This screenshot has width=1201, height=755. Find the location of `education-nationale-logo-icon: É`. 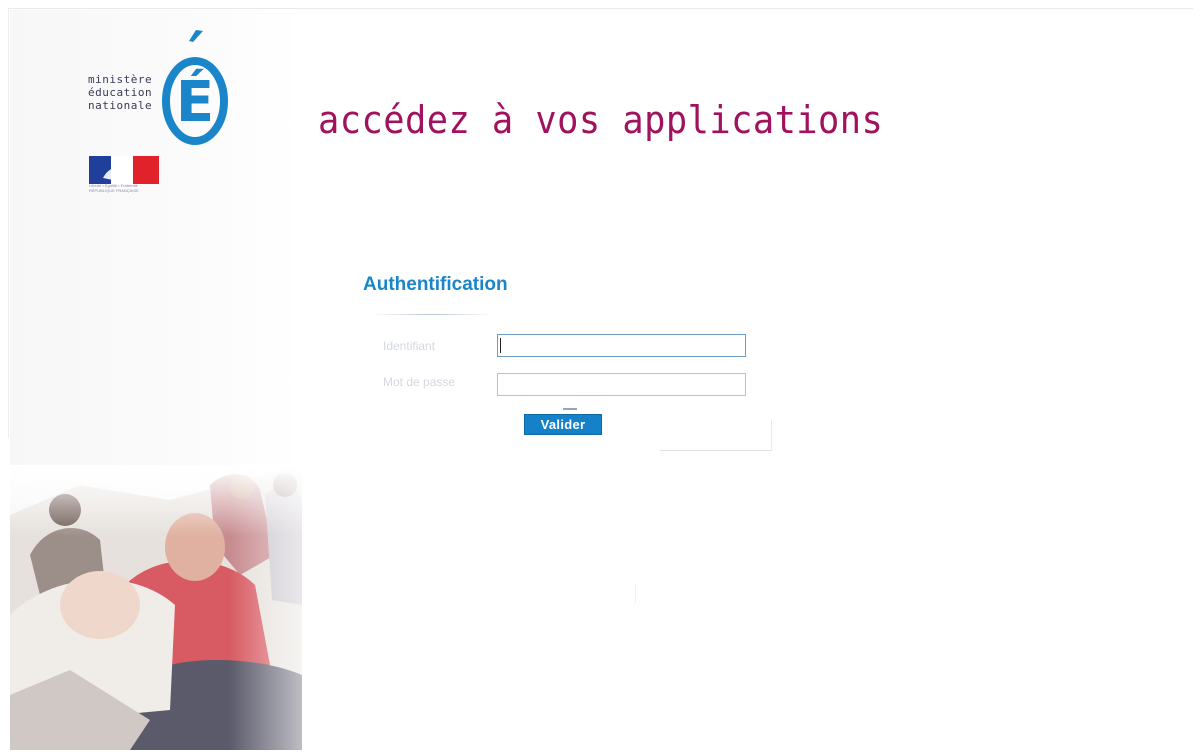

education-nationale-logo-icon: É is located at coordinates (195, 101).